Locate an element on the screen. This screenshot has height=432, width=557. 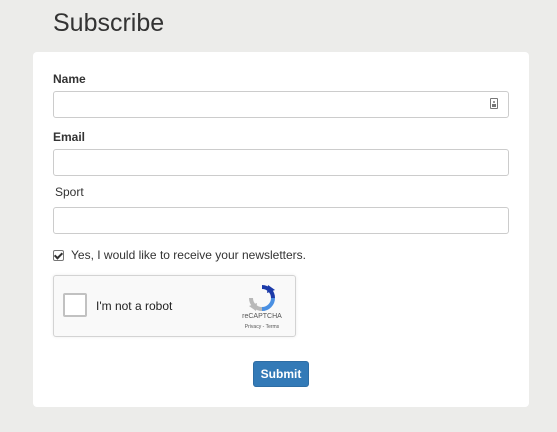
submit-button: Submit is located at coordinates (281, 374).